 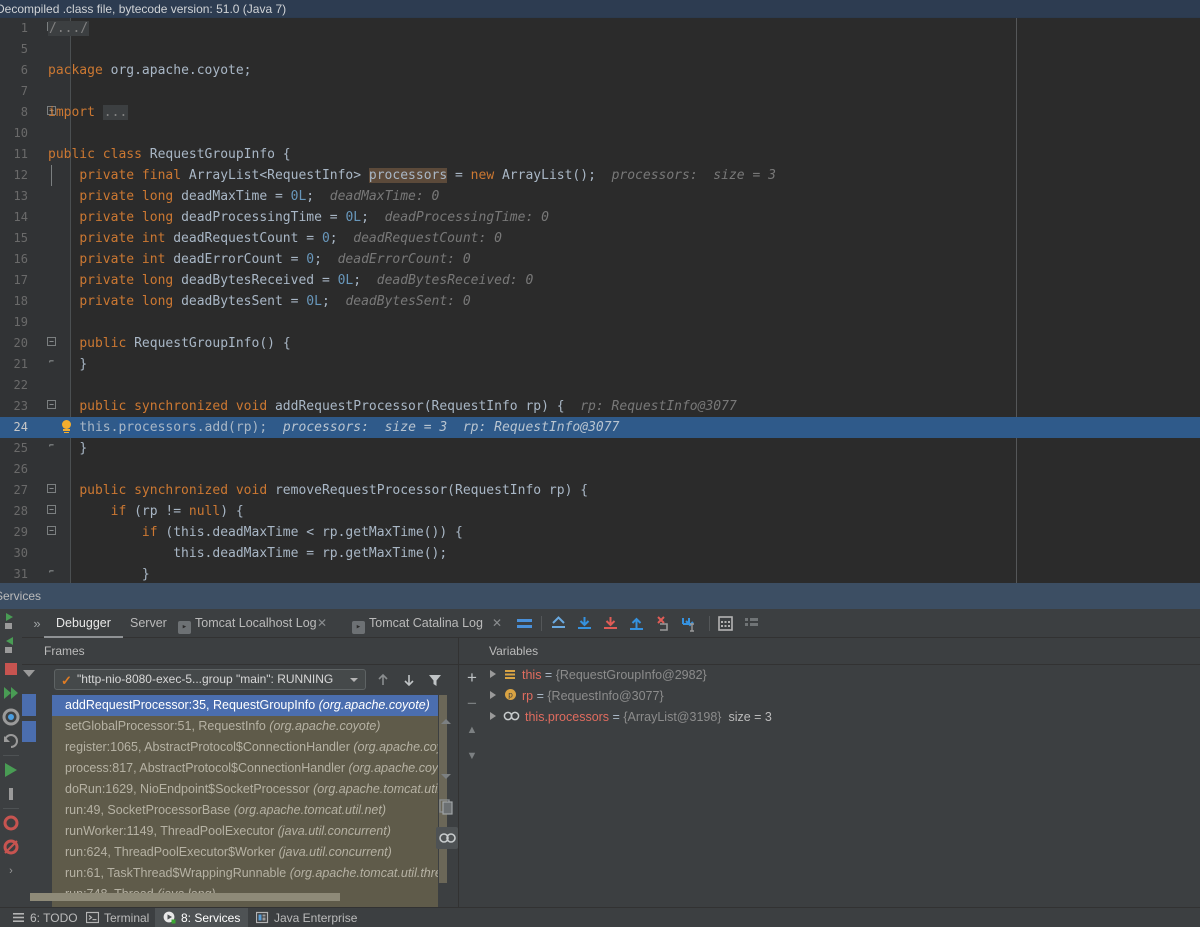 What do you see at coordinates (600, 28) in the screenshot?
I see `code-line: 1 + /.../` at bounding box center [600, 28].